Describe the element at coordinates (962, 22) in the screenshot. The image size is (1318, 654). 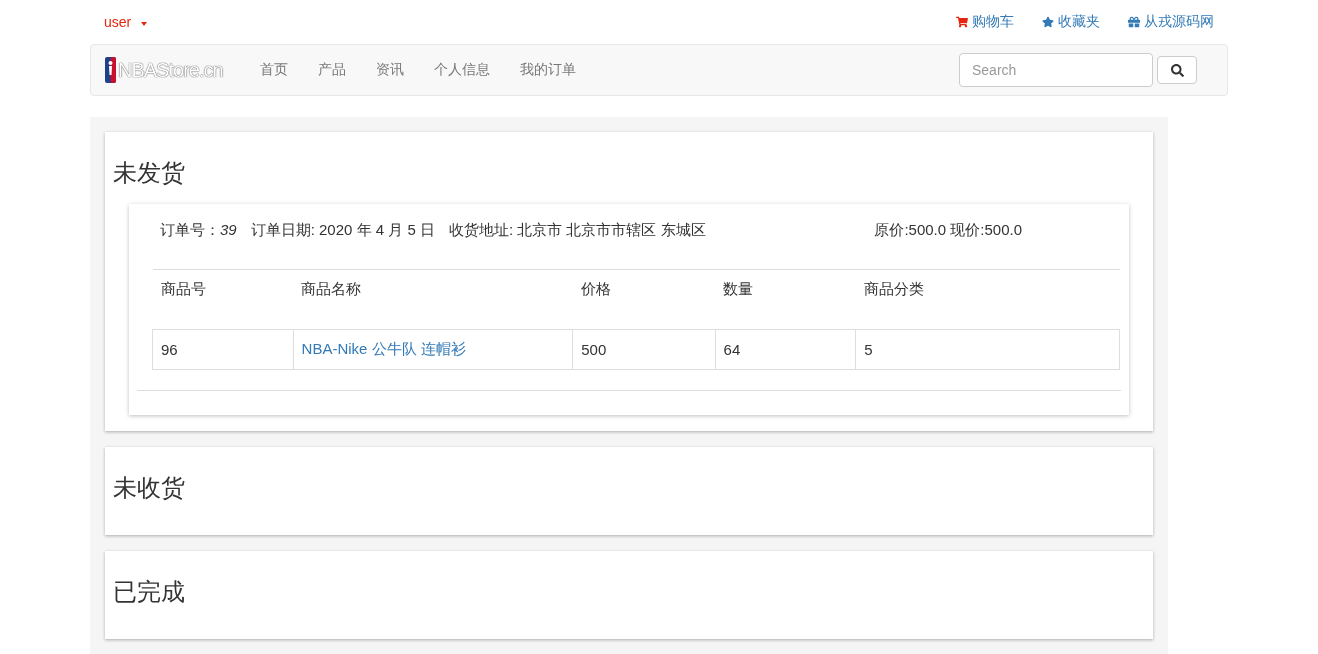
I see `cart-icon` at that location.